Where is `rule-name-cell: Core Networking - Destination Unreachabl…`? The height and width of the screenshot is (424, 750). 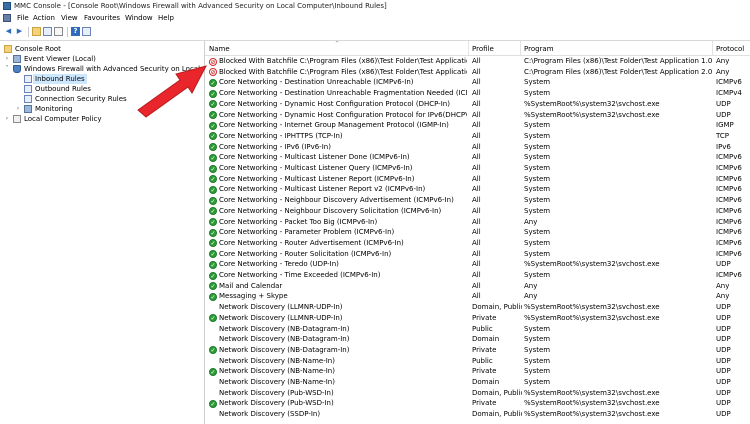 rule-name-cell: Core Networking - Destination Unreachabl… is located at coordinates (316, 82).